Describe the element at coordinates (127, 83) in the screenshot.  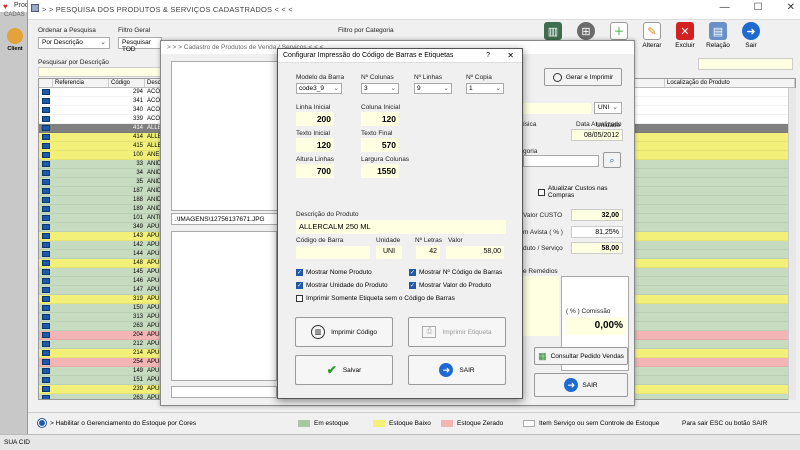
I see `column-header-codigo: Código` at that location.